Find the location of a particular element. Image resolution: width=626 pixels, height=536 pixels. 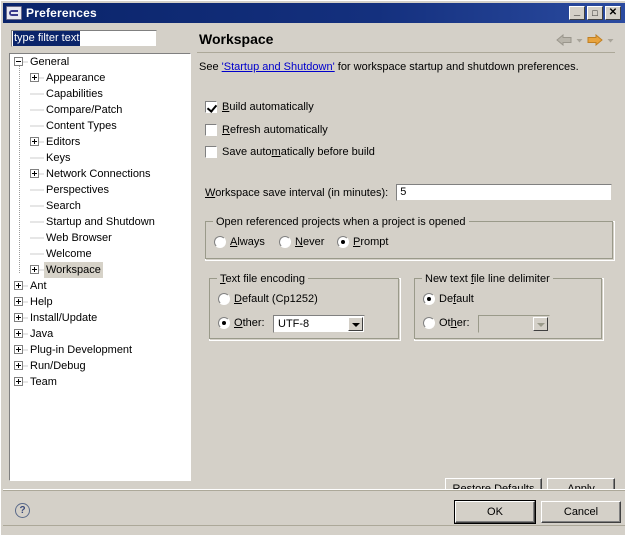

encoding-default-row: Default (Cp1252) is located at coordinates (268, 299).